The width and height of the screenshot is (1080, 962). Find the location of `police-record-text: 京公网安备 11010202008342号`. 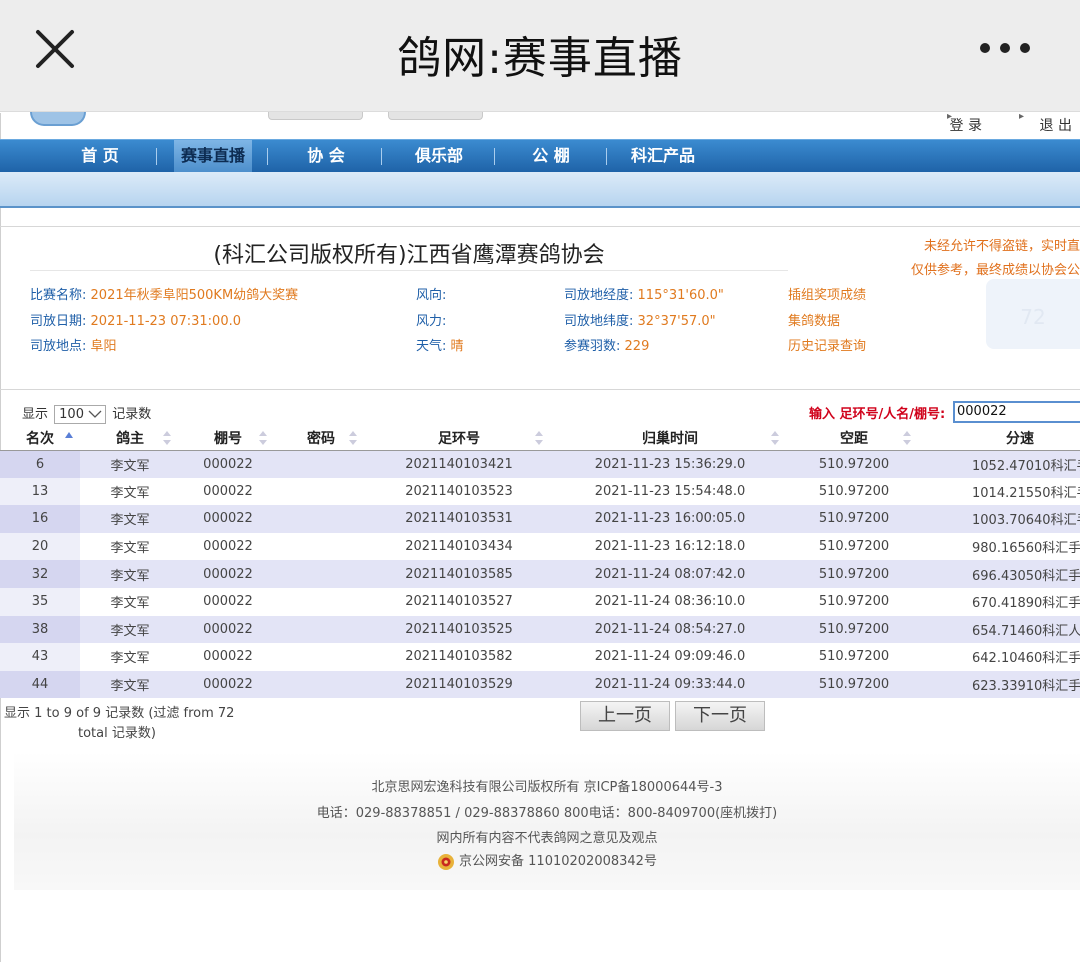

police-record-text: 京公网安备 11010202008342号 is located at coordinates (558, 861).